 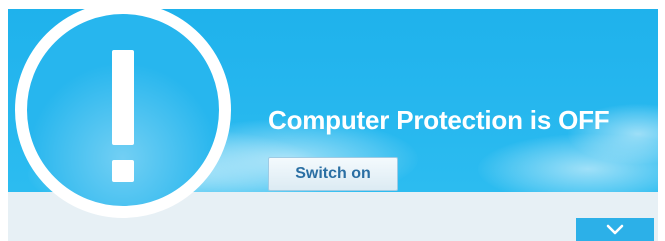 I want to click on cloud-decoration, so click(x=568, y=163).